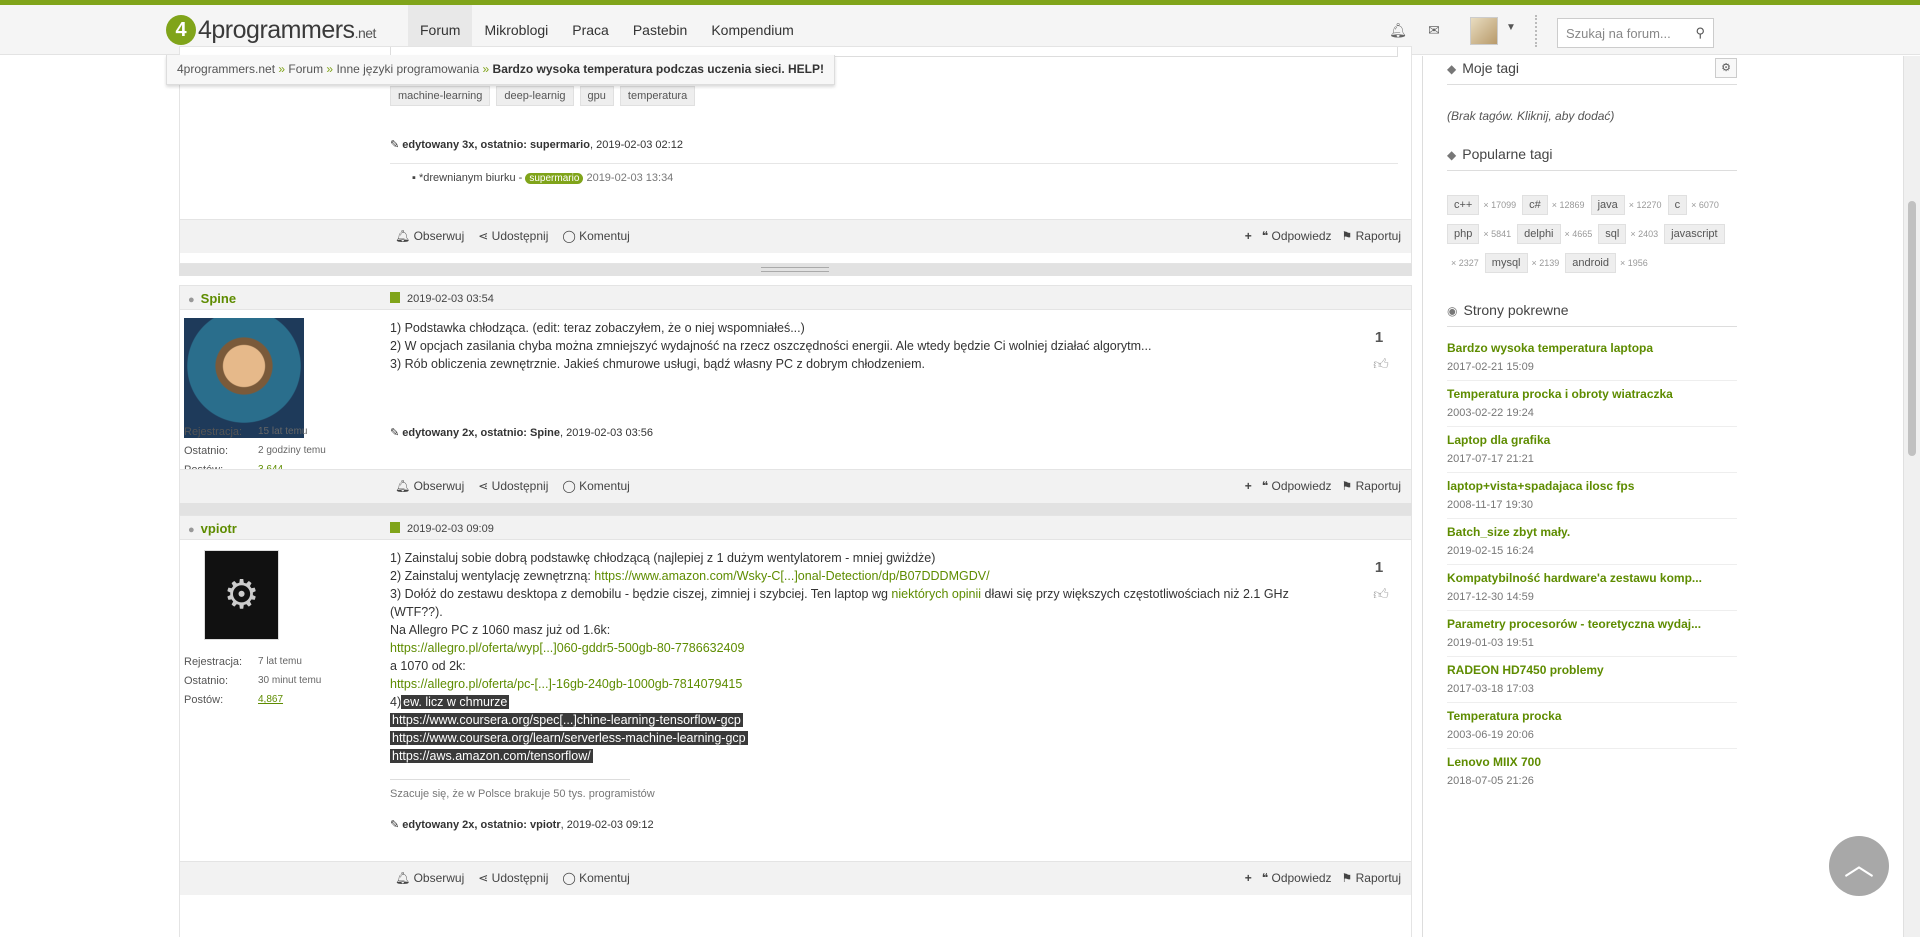  What do you see at coordinates (442, 298) in the screenshot?
I see `post-date: 2019-02-03 03:54` at bounding box center [442, 298].